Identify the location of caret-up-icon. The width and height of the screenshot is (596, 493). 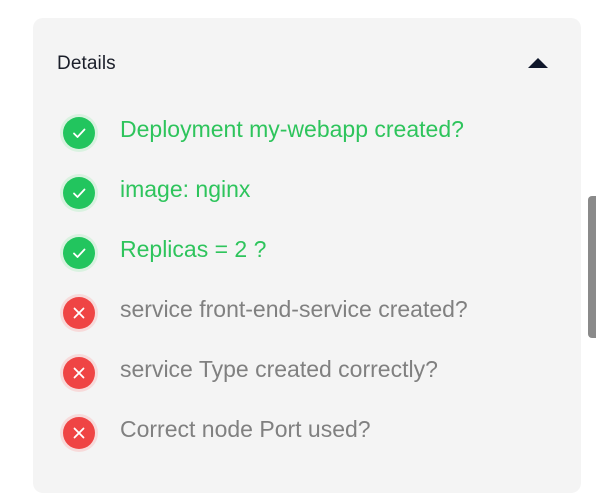
(538, 63).